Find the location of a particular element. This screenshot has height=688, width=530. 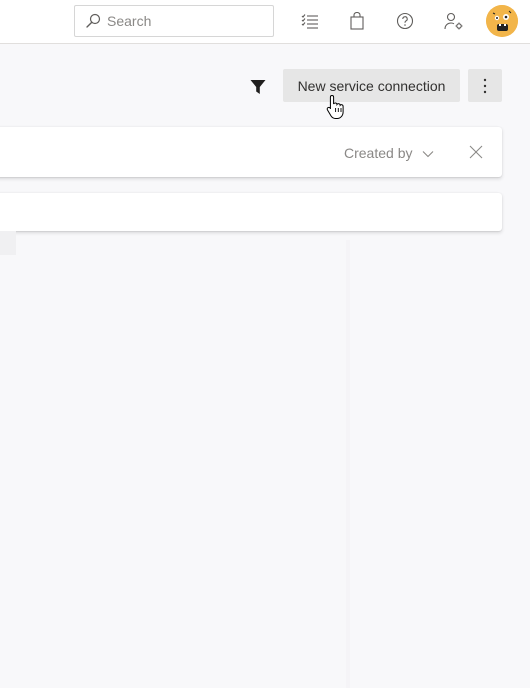

new-service-connection-button: New service connection is located at coordinates (371, 85).